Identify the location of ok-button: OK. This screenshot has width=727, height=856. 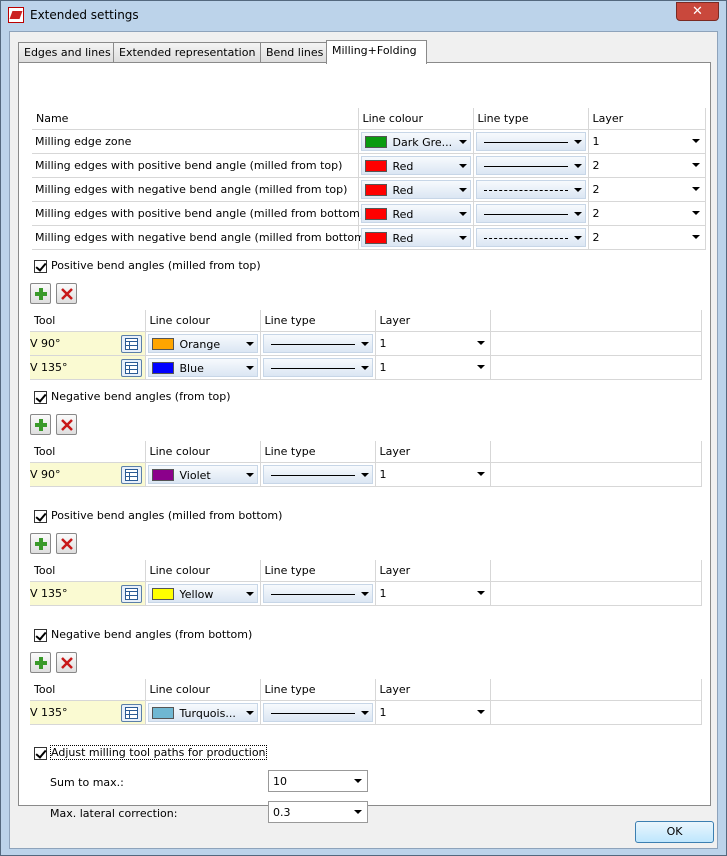
(674, 832).